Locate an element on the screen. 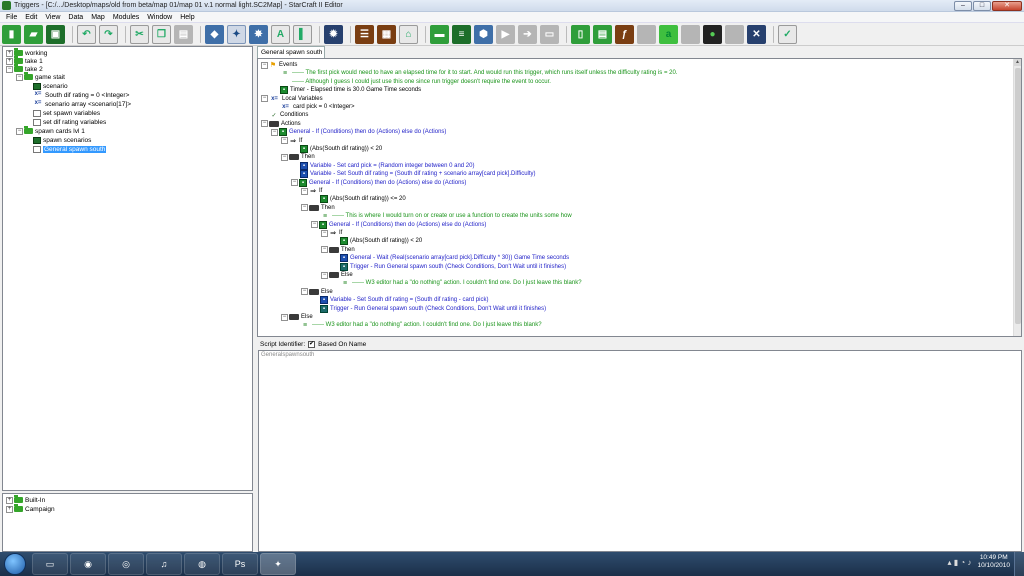 Image resolution: width=1024 pixels, height=576 pixels. new-variable-icon: ▭ is located at coordinates (549, 34).